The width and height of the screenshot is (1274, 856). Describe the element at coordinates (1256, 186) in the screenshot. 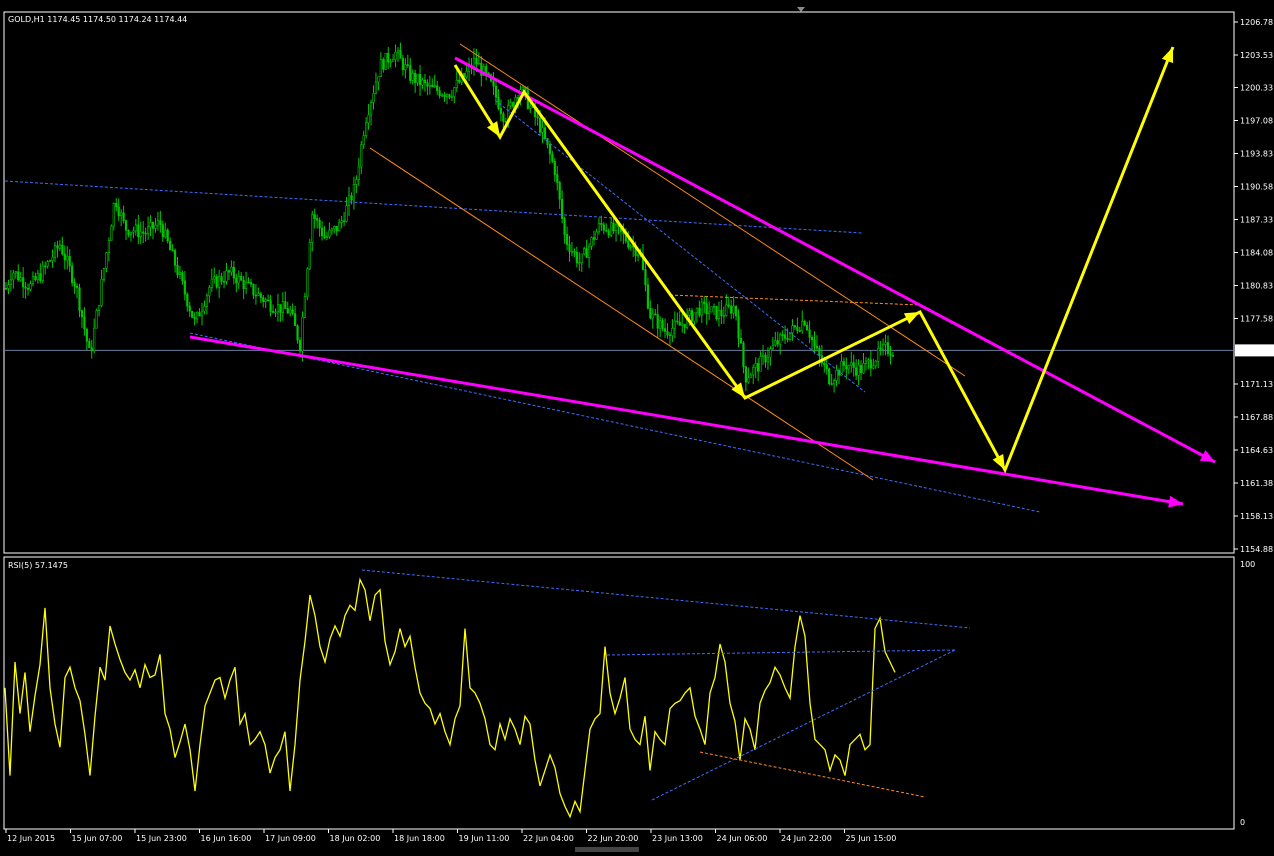

I see `price-tick-label: 1190.58` at that location.